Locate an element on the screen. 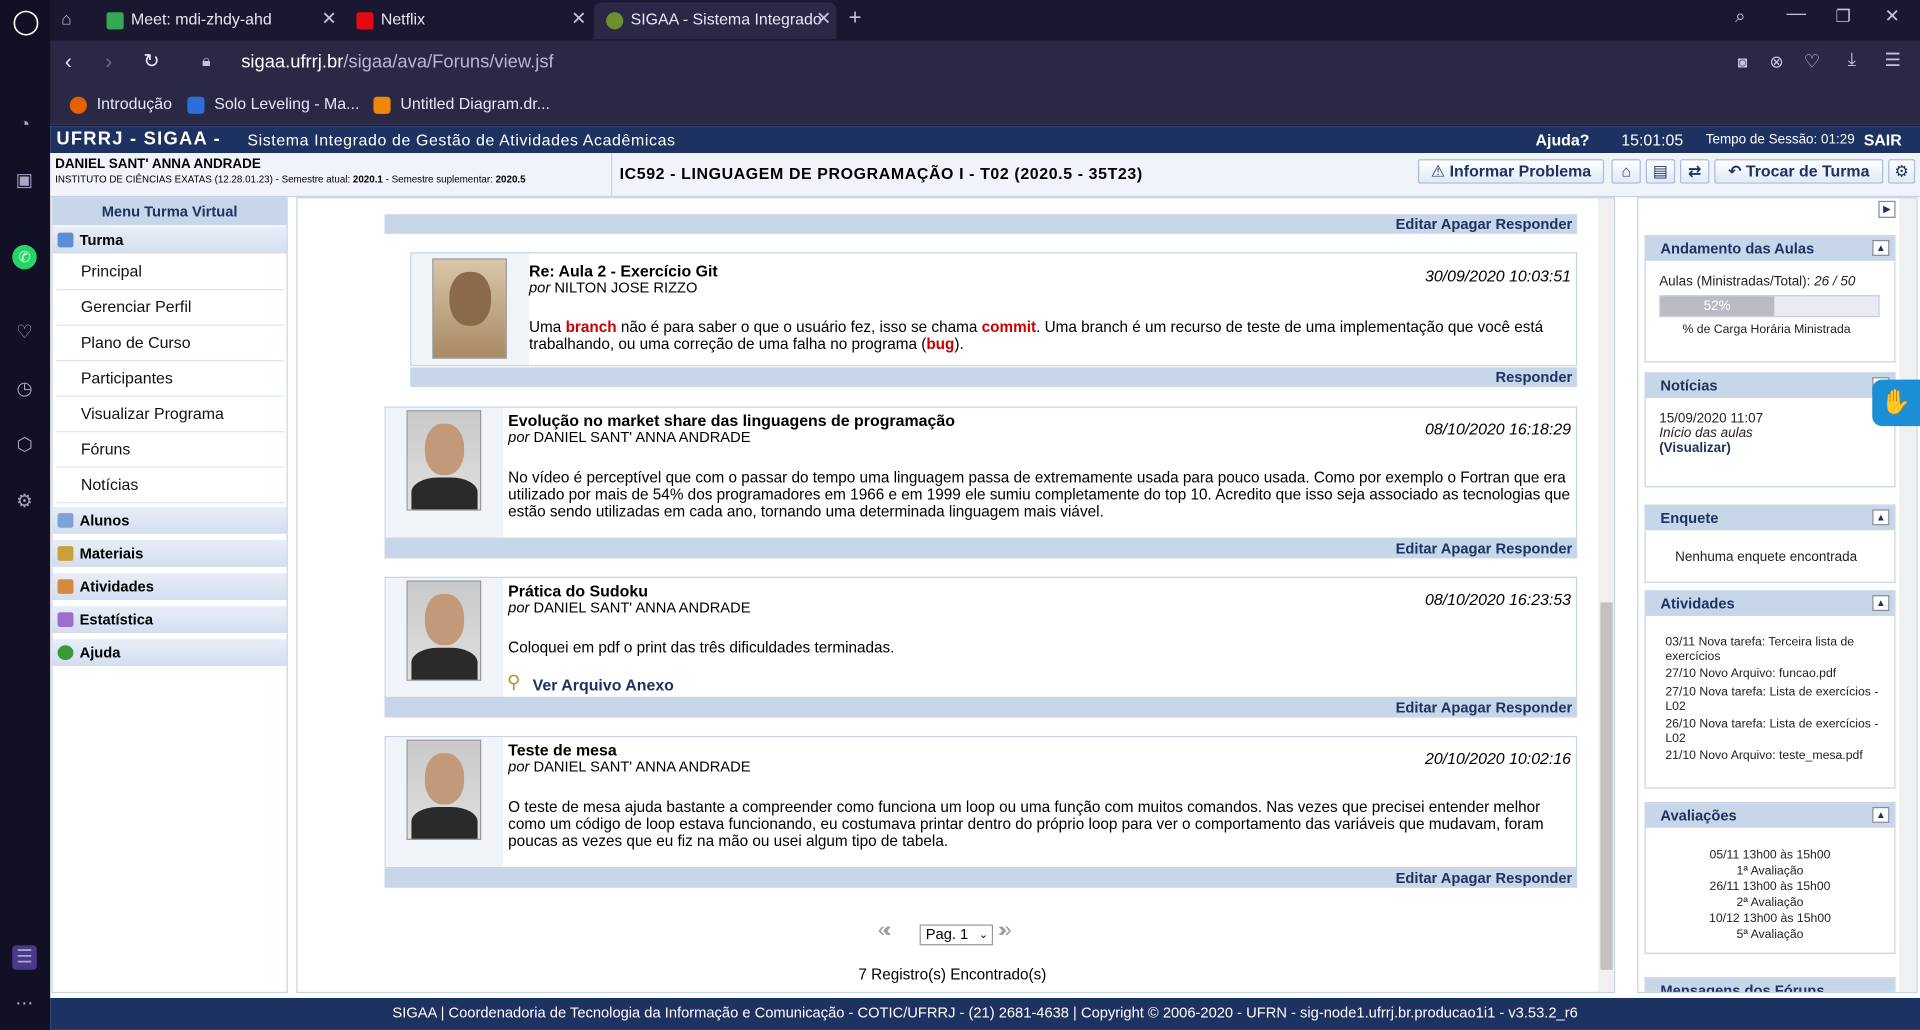 This screenshot has width=1920, height=1030. accessibility-hand-icon: ✋ is located at coordinates (1896, 403).